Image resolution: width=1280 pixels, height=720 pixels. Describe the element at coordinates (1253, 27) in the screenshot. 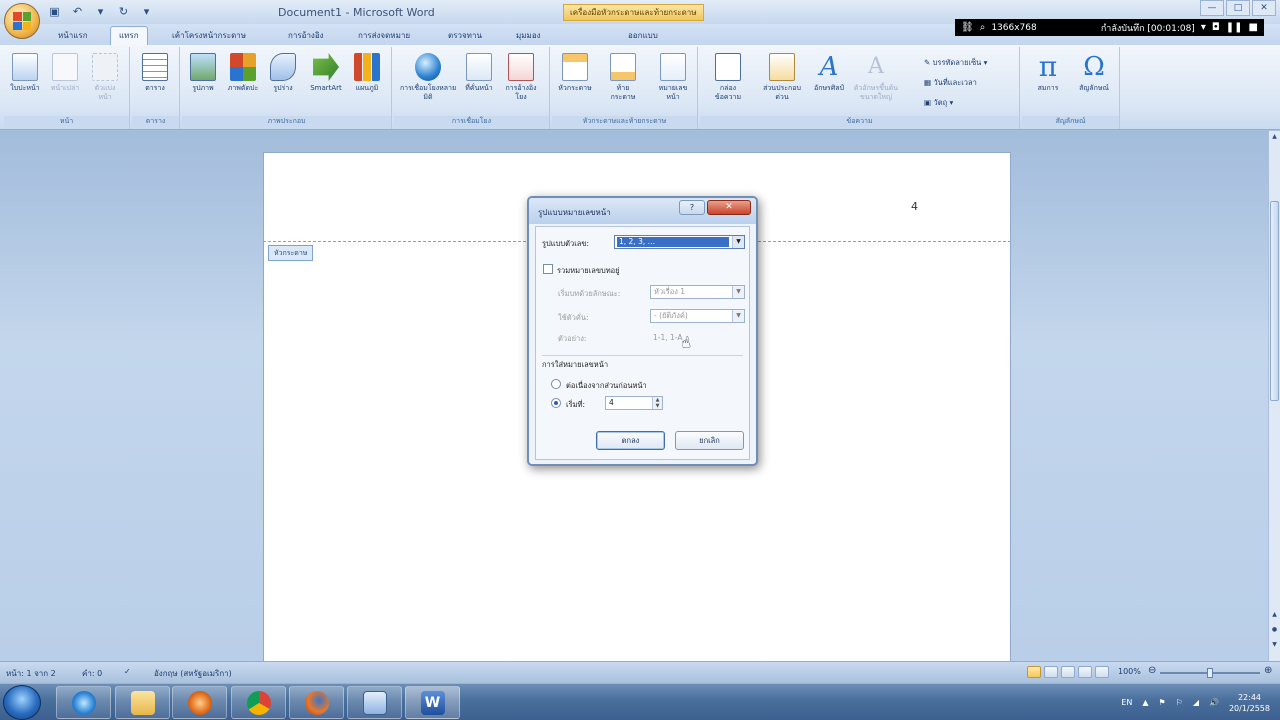

I see `stop-icon: ■` at that location.